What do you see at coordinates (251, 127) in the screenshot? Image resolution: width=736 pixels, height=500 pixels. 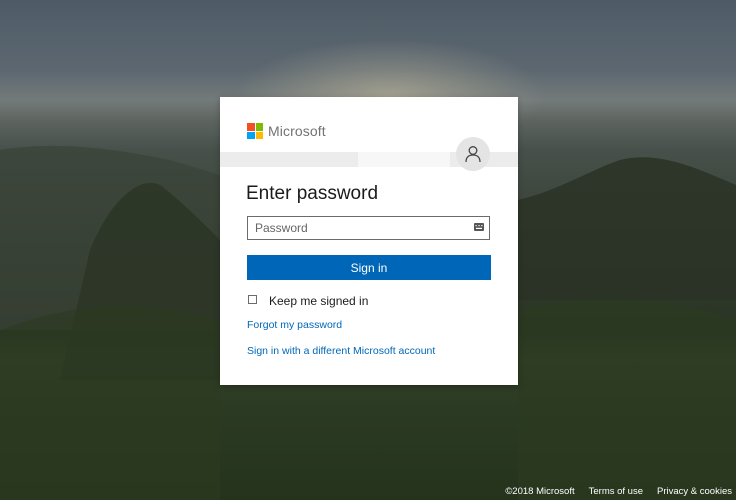 I see `logo-square-red` at bounding box center [251, 127].